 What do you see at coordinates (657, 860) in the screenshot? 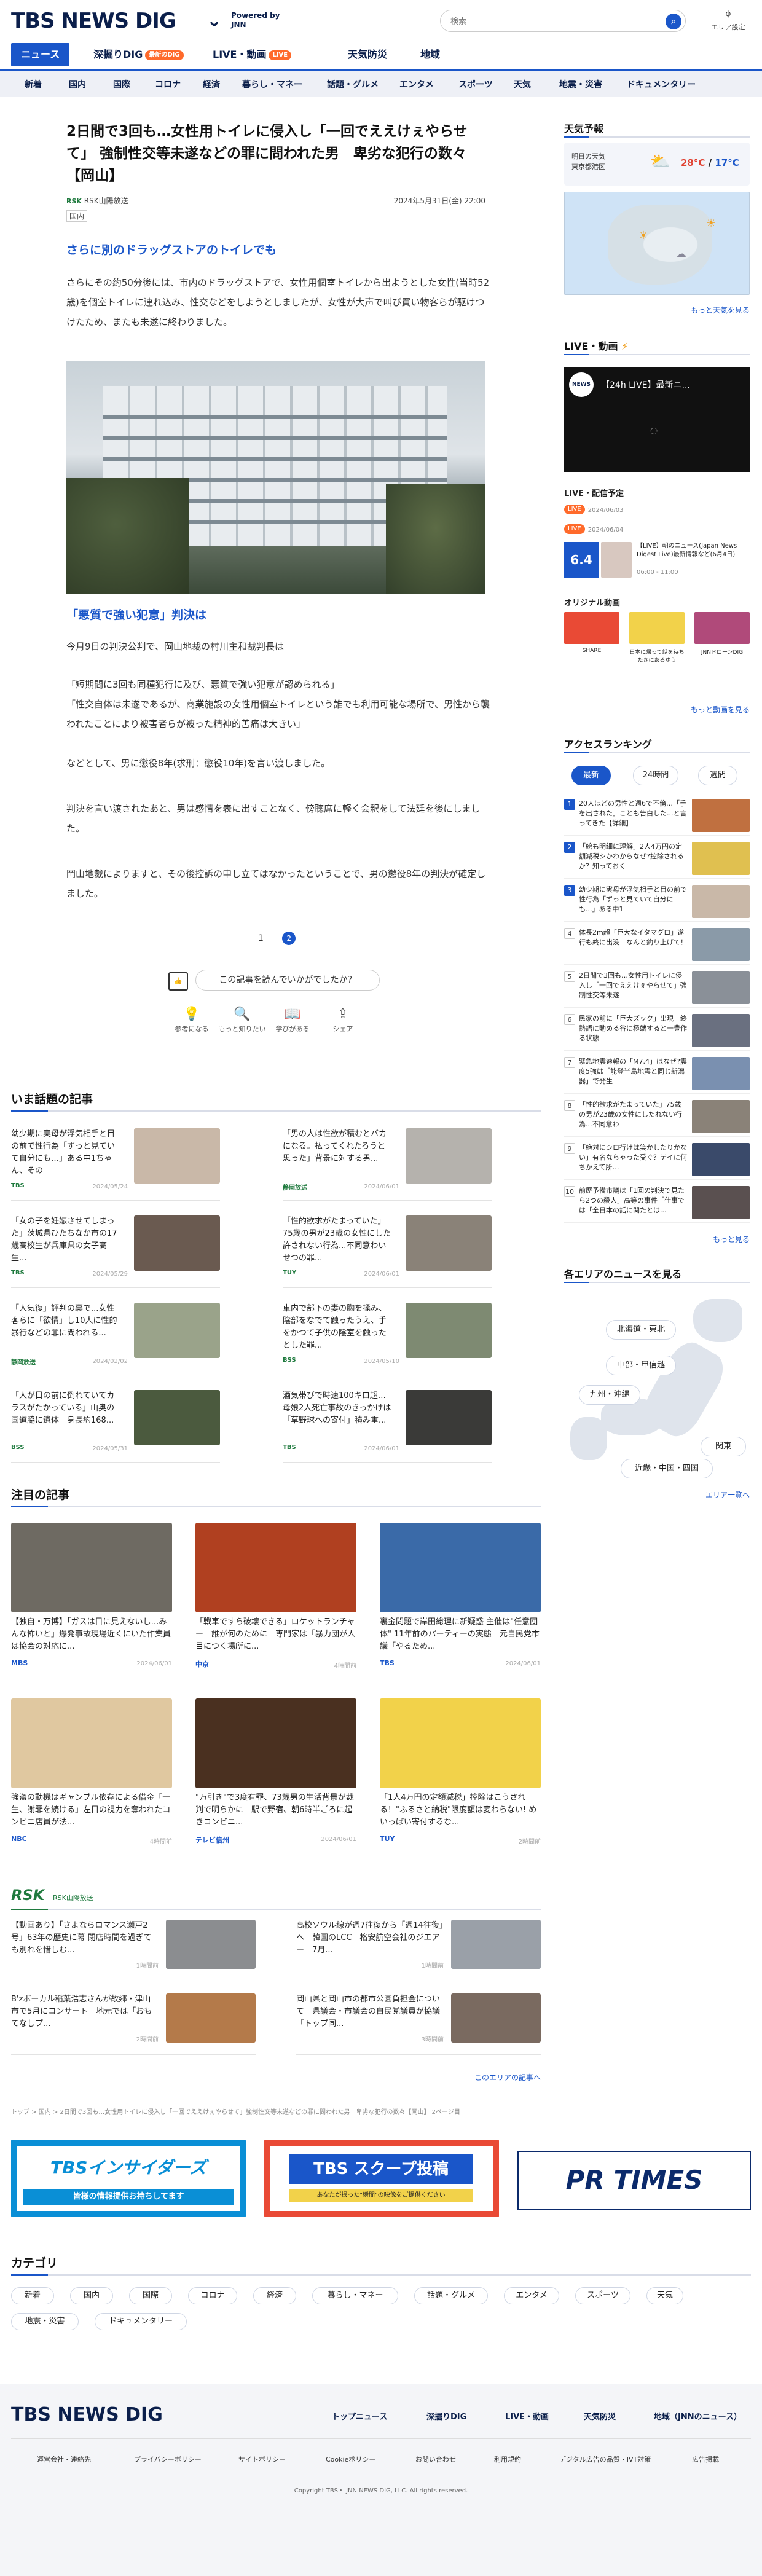
I see `ranking-item: 2 「絵も明細に理解」2人4万円の定額減税シかわからなぜ?控除されるか？知っておく` at bounding box center [657, 860].